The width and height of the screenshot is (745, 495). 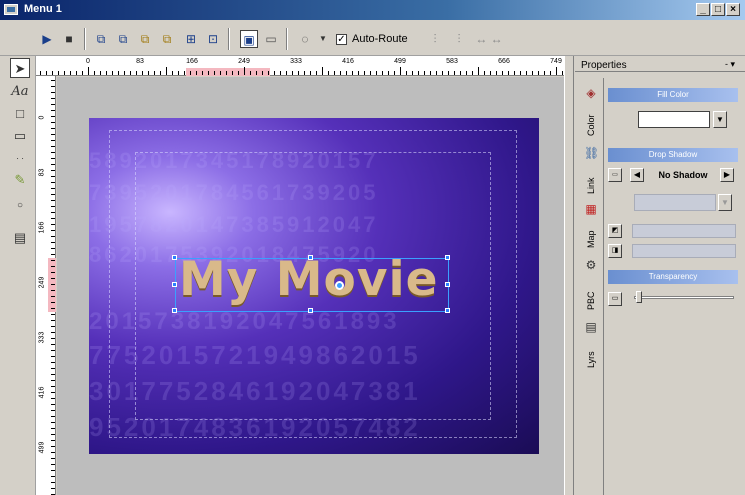 What do you see at coordinates (20, 114) in the screenshot?
I see `rectangle-tool-icon: □` at bounding box center [20, 114].